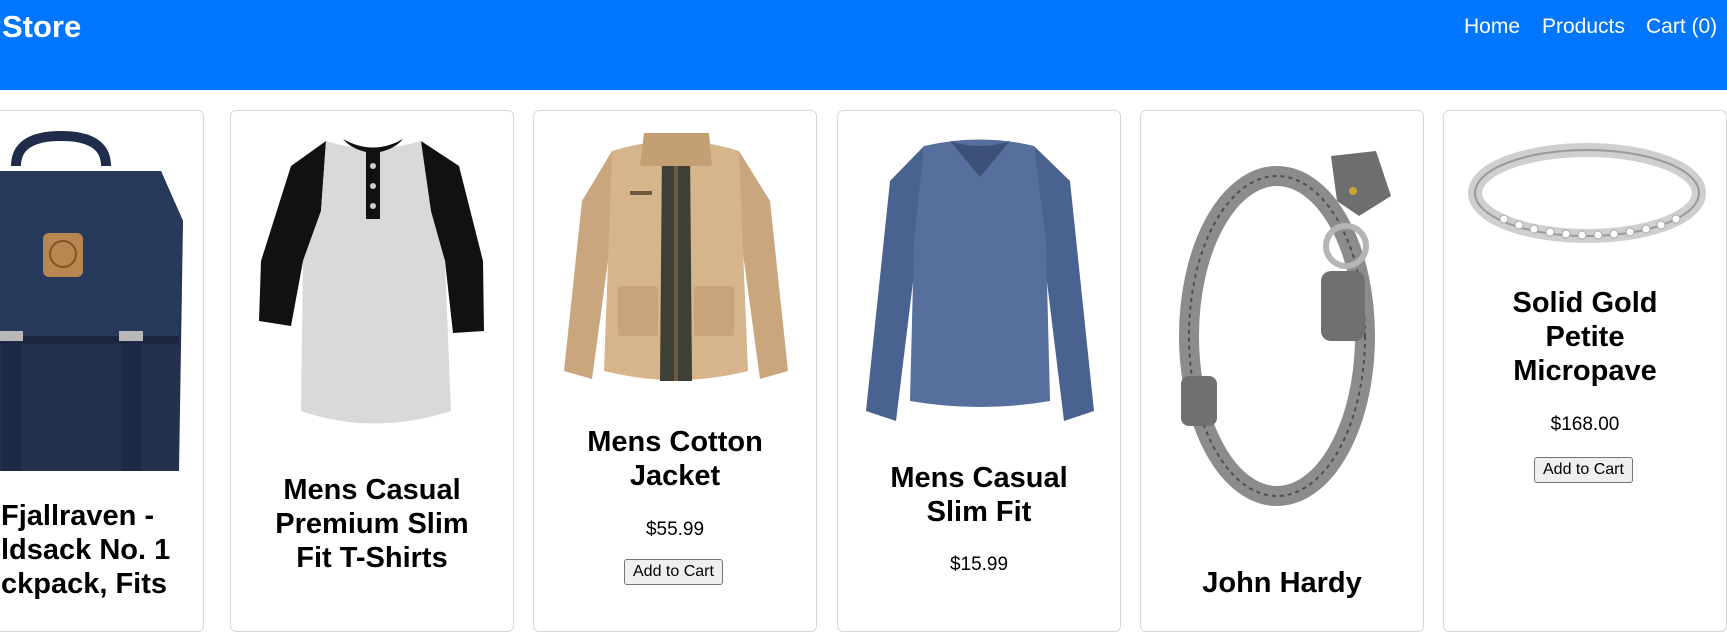 The height and width of the screenshot is (632, 1727). I want to click on top-navbar: Store Home Products Cart (0), so click(863, 45).